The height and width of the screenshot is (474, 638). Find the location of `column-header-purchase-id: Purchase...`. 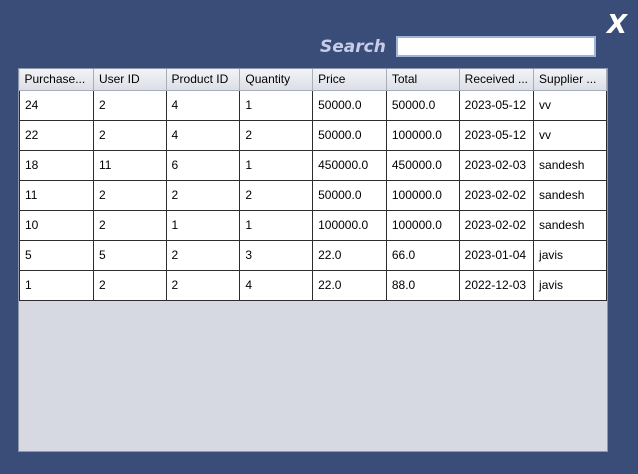

column-header-purchase-id: Purchase... is located at coordinates (56, 80).